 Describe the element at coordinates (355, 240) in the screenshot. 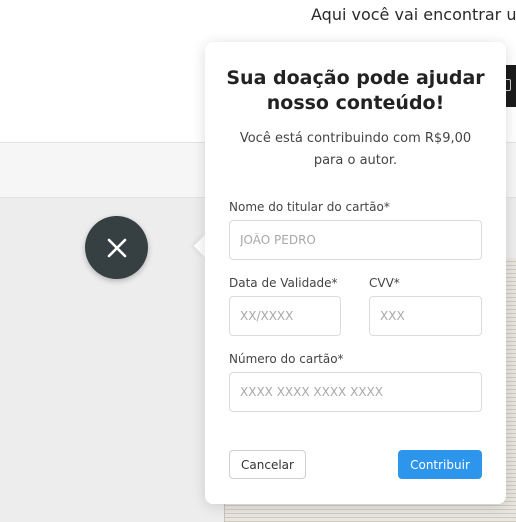

I see `card-holder-input` at that location.